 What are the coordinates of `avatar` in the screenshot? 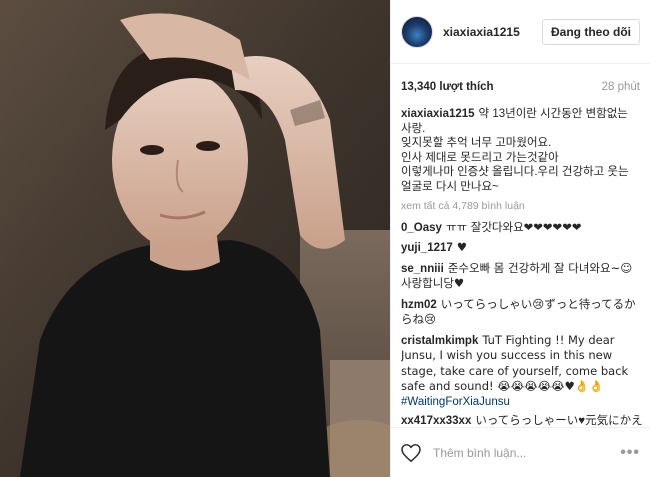 It's located at (417, 31).